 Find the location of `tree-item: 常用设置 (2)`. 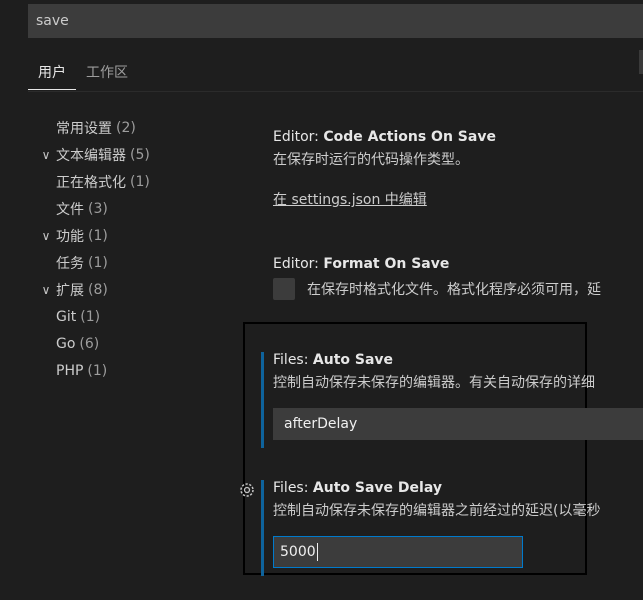

tree-item: 常用设置 (2) is located at coordinates (130, 127).